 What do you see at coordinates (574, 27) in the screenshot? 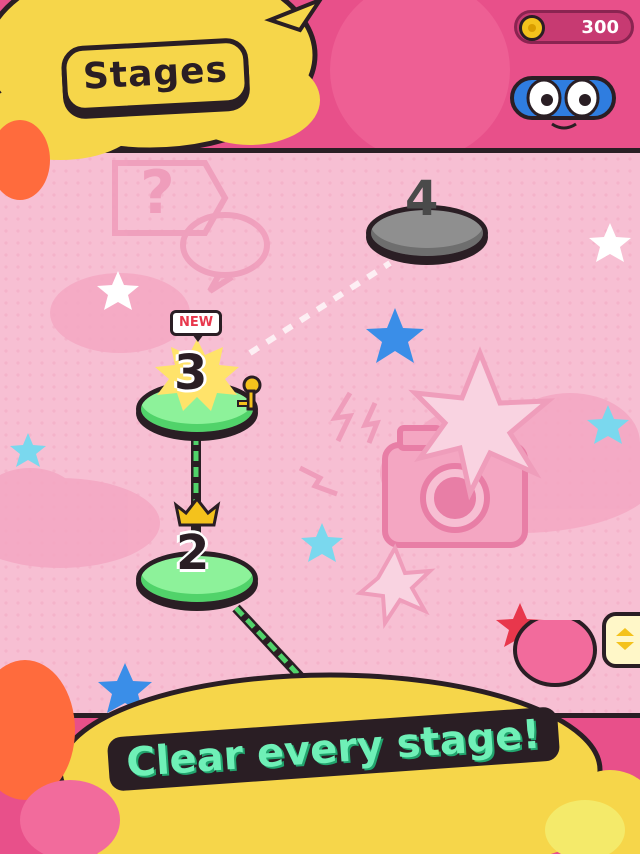
I see `coin-counter: 300` at bounding box center [574, 27].